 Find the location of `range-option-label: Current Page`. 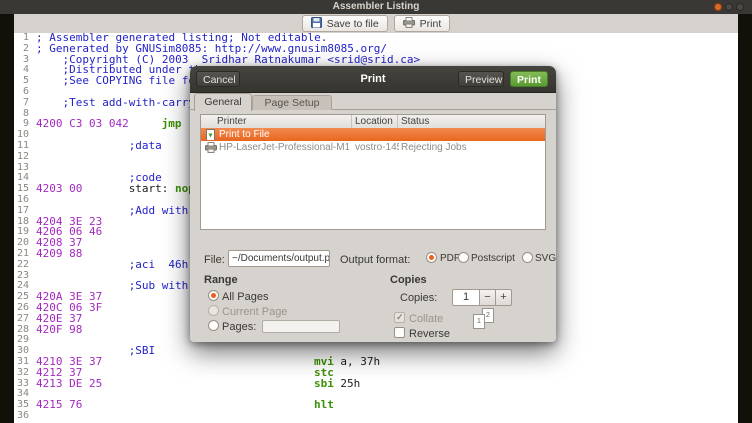

range-option-label: Current Page is located at coordinates (255, 312).